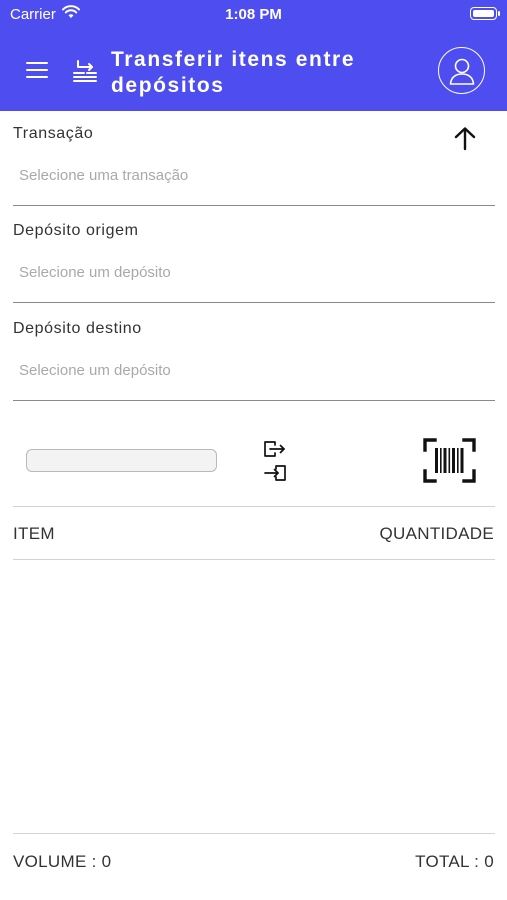 The height and width of the screenshot is (900, 507). What do you see at coordinates (103, 175) in the screenshot?
I see `transaction-select: Selecione uma transação` at bounding box center [103, 175].